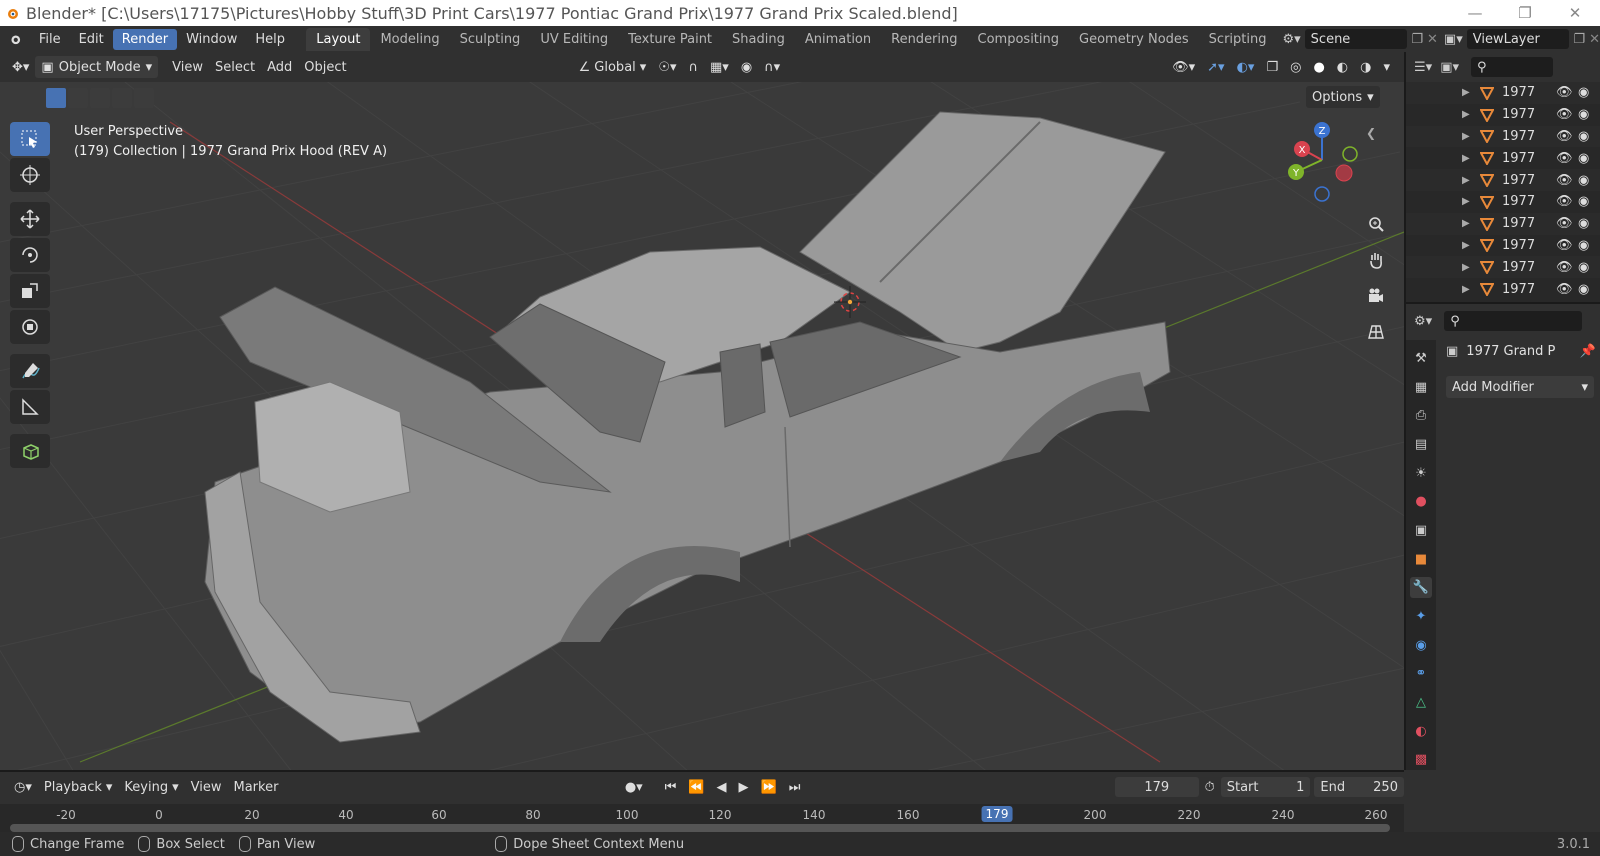 The height and width of the screenshot is (856, 1600). What do you see at coordinates (1594, 39) in the screenshot?
I see `delete-view-layer-icon: ✕` at bounding box center [1594, 39].